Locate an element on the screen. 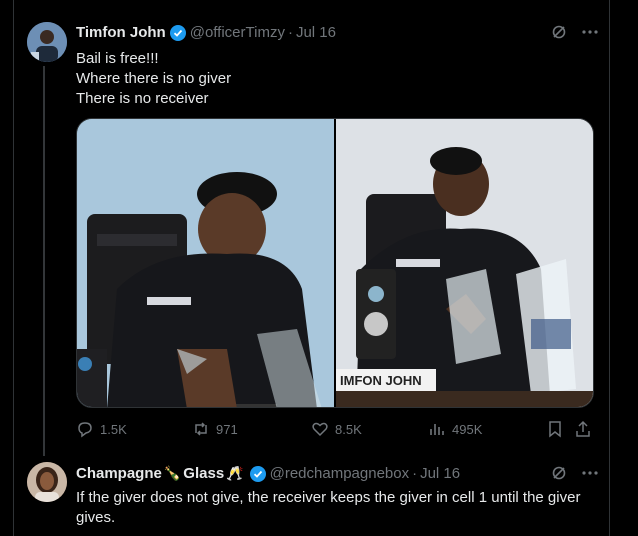 This screenshot has width=638, height=536. reply-author-name-part2: Glass is located at coordinates (203, 473).